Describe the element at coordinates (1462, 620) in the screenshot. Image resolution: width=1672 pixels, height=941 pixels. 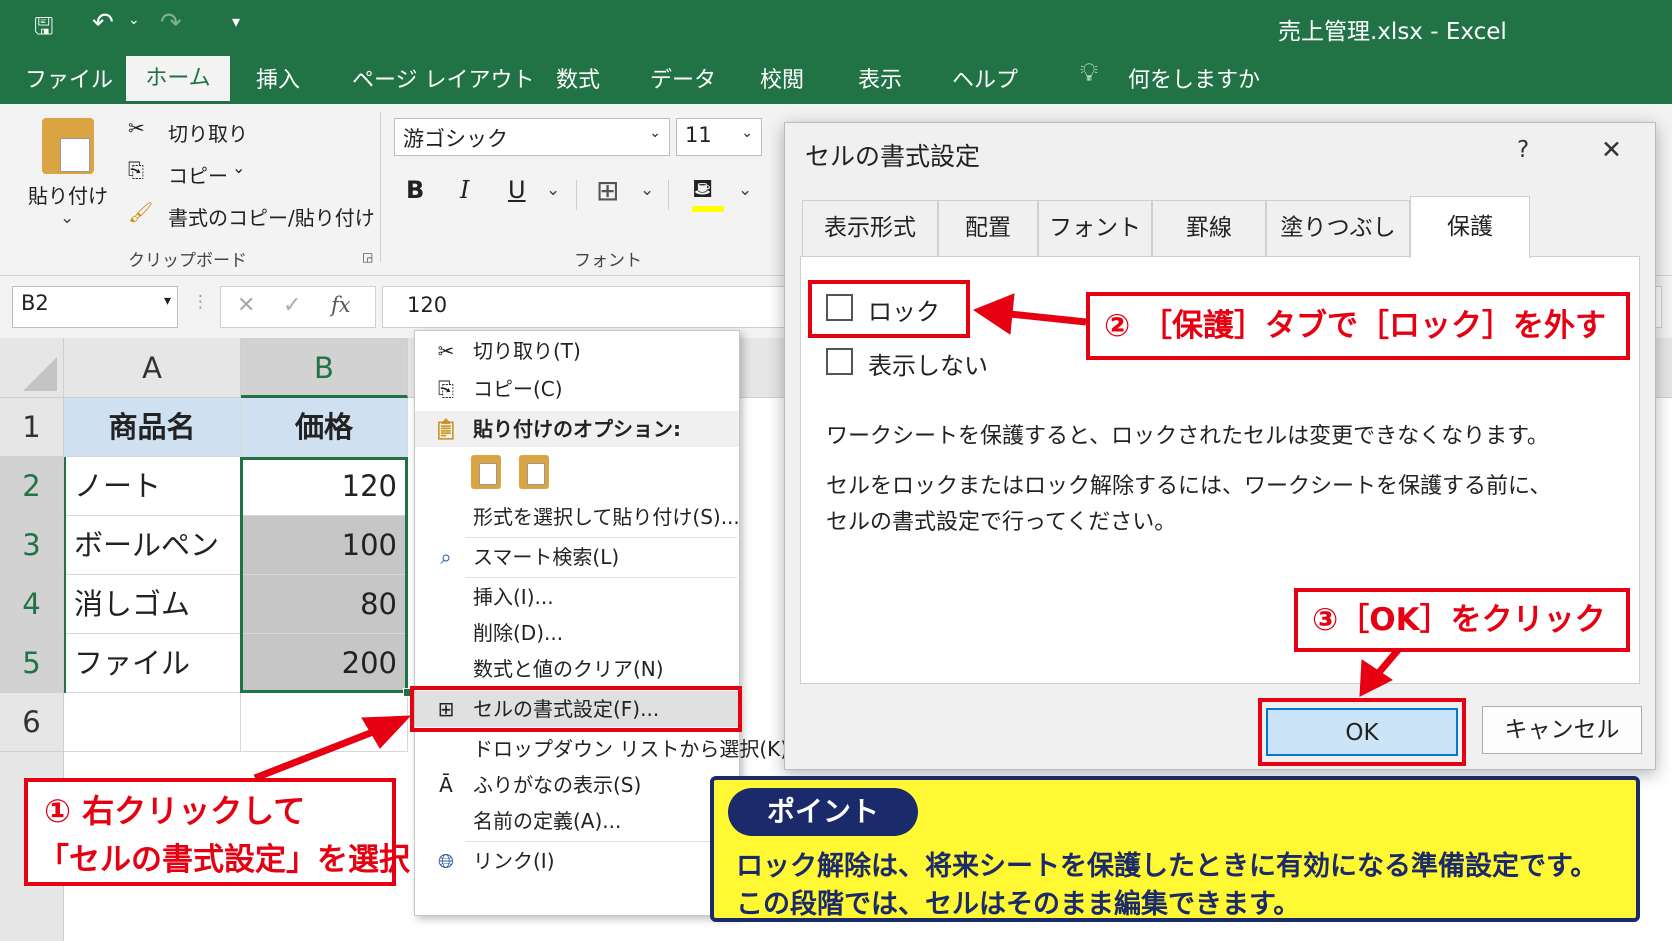
I see `callout-step3: ③［OK］をクリック` at that location.